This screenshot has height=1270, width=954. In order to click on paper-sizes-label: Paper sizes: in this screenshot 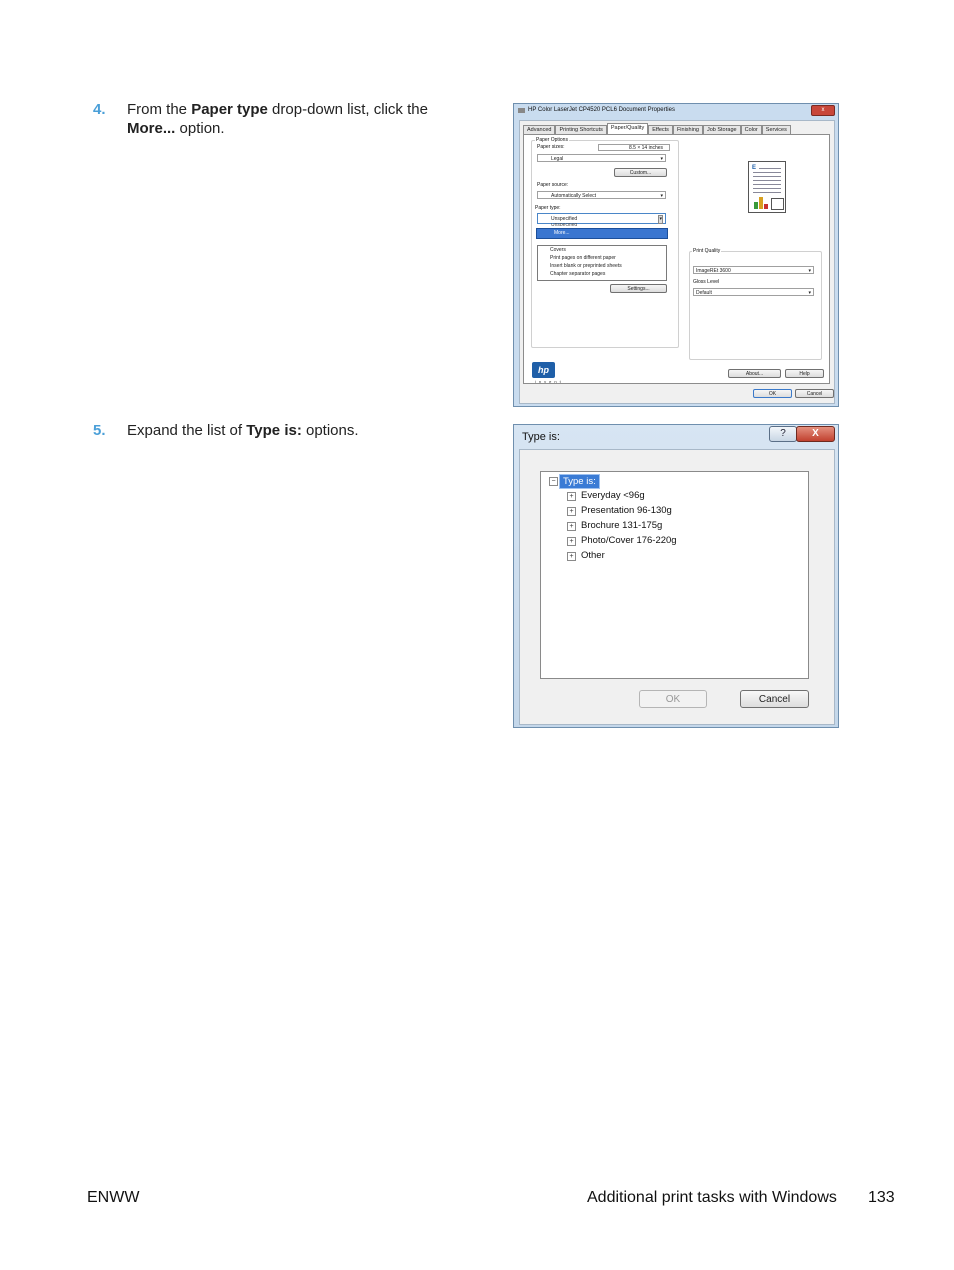, I will do `click(551, 147)`.